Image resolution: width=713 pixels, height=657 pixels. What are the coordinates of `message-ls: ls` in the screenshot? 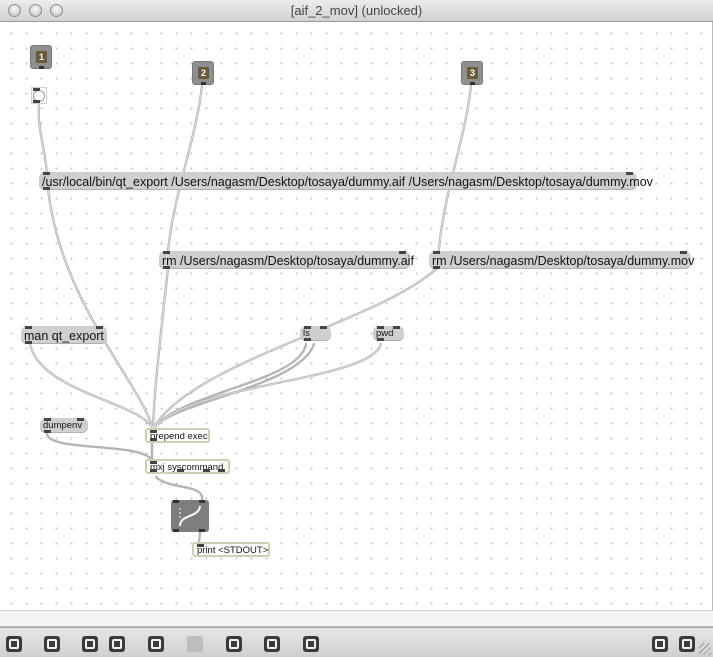 It's located at (315, 333).